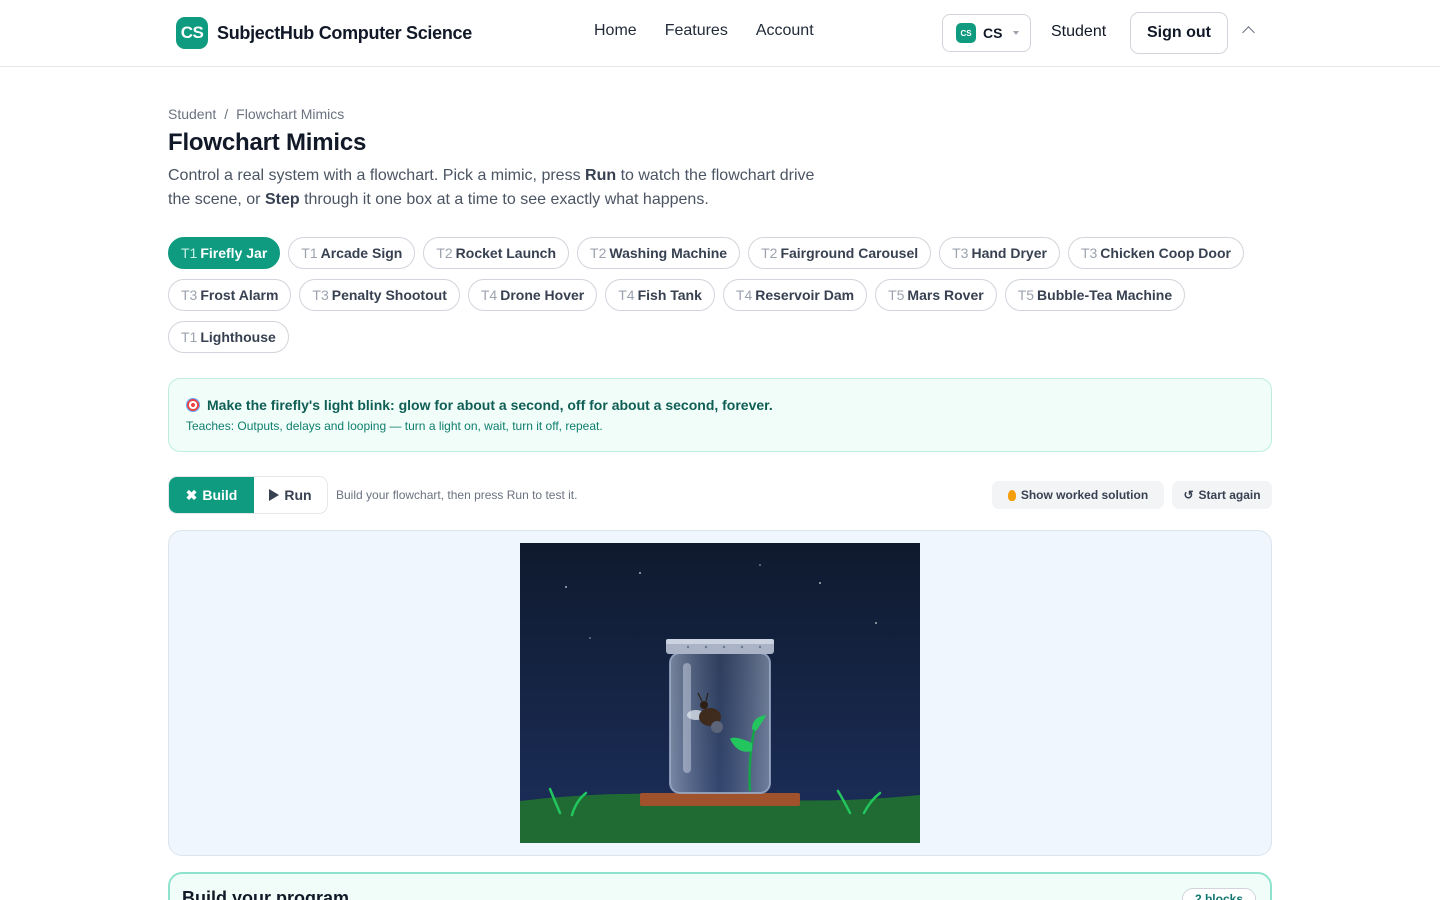 The width and height of the screenshot is (1440, 900). Describe the element at coordinates (290, 114) in the screenshot. I see `breadcrumb-current: Flowchart Mimics` at that location.